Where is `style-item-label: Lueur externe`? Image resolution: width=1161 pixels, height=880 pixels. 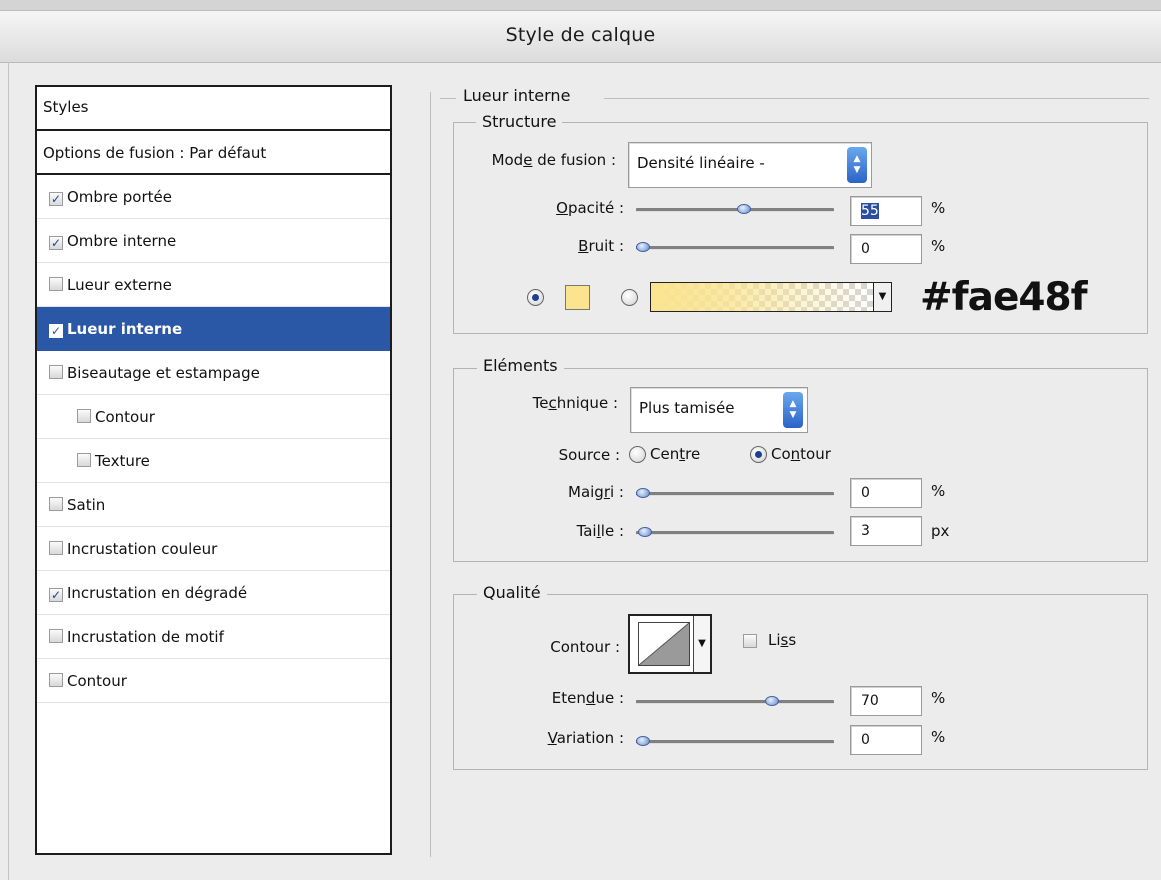 style-item-label: Lueur externe is located at coordinates (119, 285).